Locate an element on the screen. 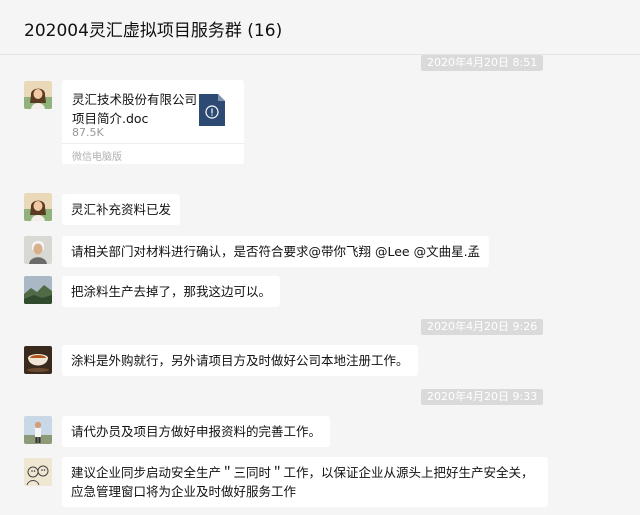 This screenshot has height=515, width=640. message-bubble: 把涂料生产去掉了，那我这边可以。 is located at coordinates (171, 291).